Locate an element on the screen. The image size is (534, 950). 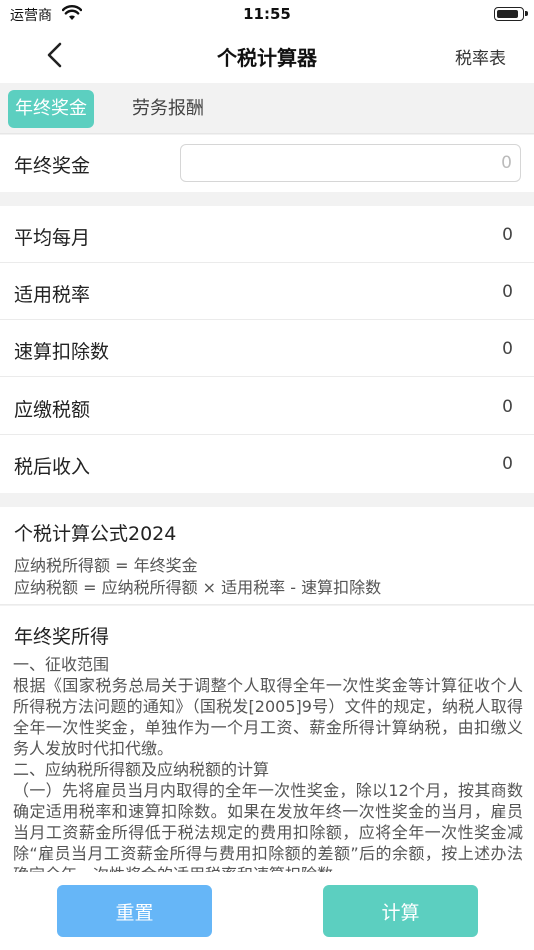
result-row-tax-payable: 应缴税额 0 is located at coordinates (267, 406).